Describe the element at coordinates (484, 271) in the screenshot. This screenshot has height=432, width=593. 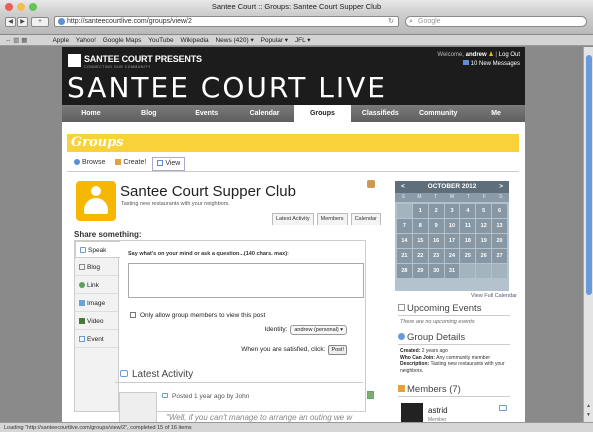
I see `calendar-empty-cell` at that location.